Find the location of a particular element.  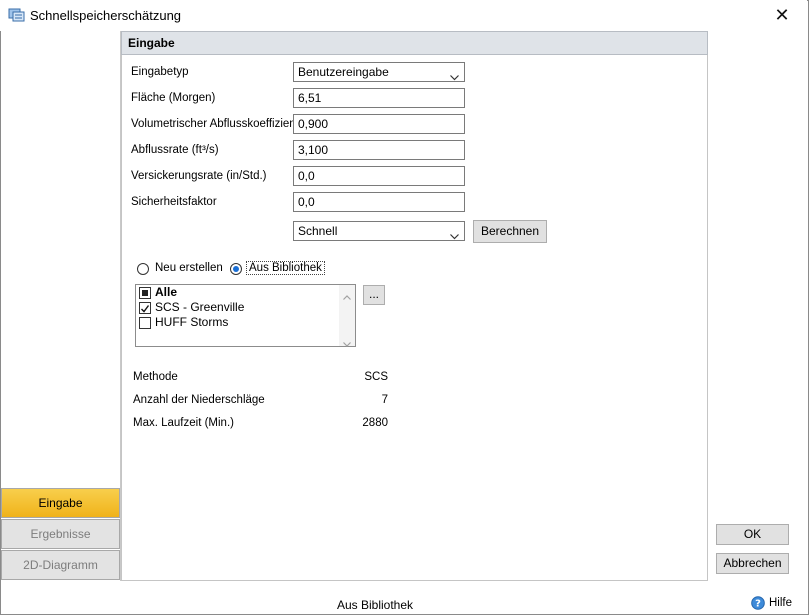

infiltration-input: 0,0 is located at coordinates (379, 176).